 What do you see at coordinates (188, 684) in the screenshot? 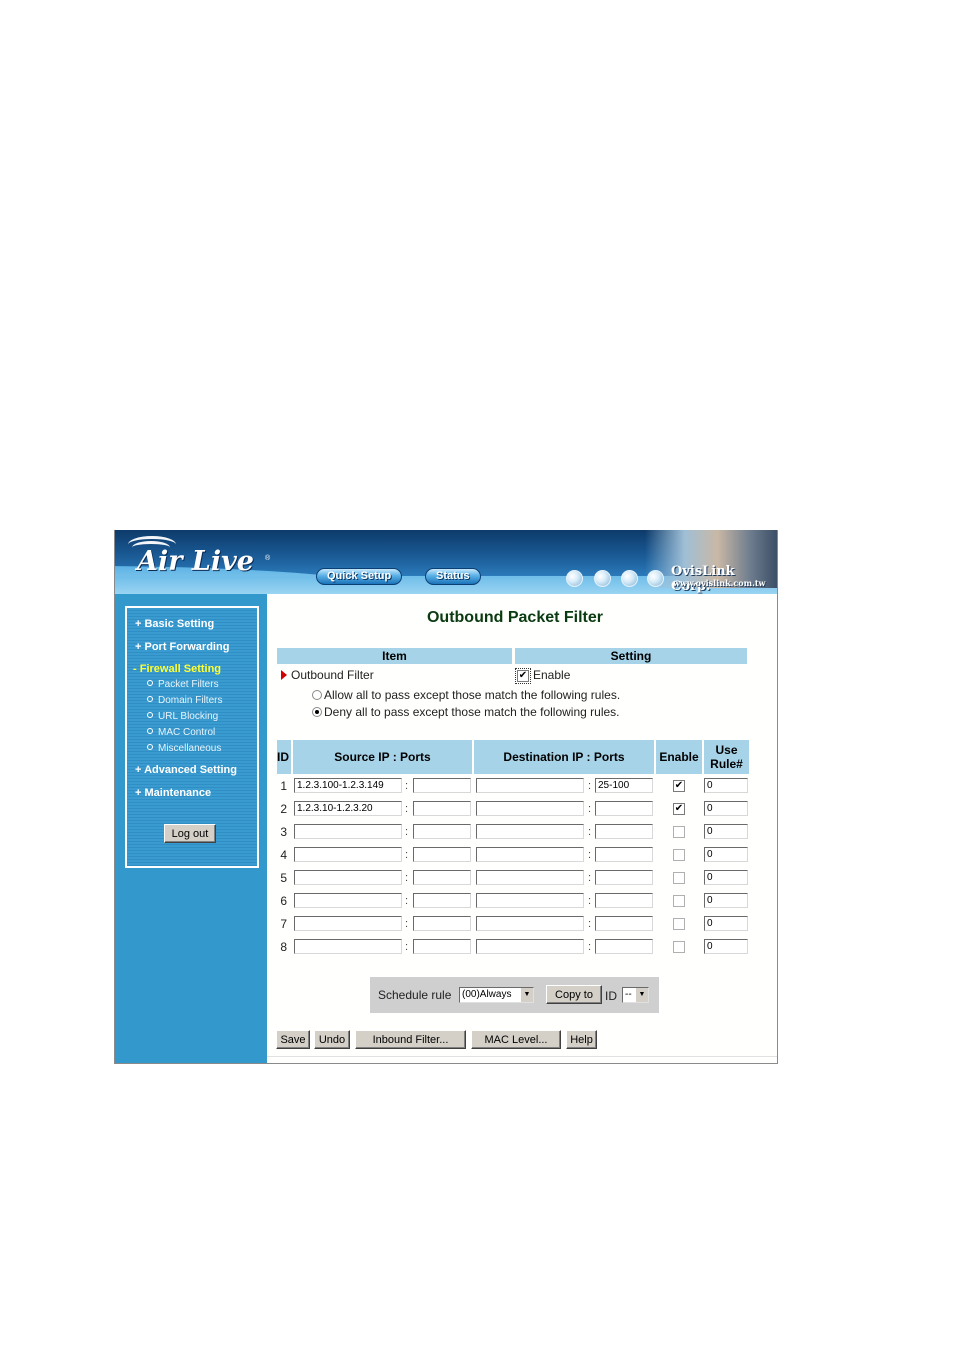
I see `sidebar-subitem-label: Packet Filters` at bounding box center [188, 684].